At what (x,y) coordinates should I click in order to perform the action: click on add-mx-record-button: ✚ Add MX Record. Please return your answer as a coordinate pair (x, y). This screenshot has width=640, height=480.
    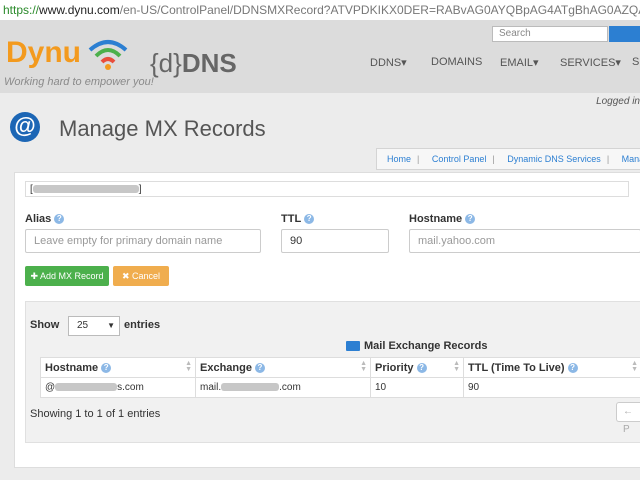
    Looking at the image, I should click on (67, 276).